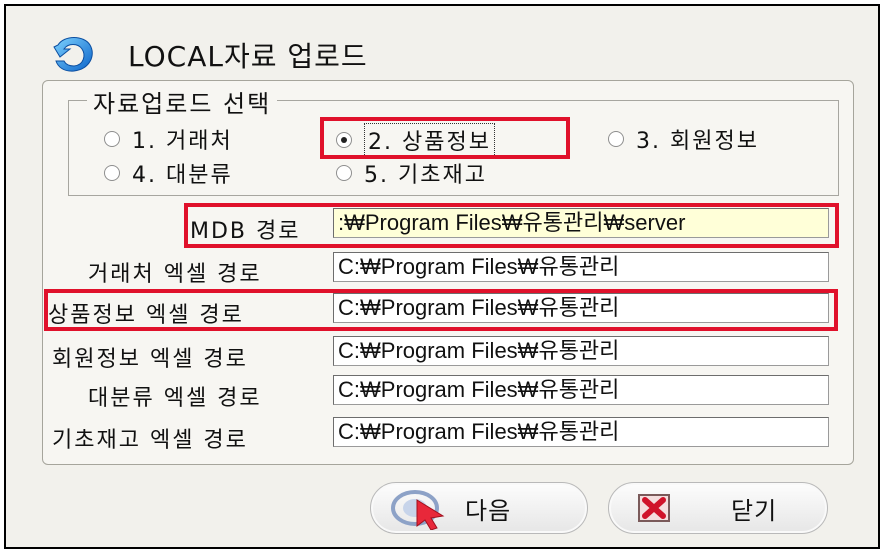 This screenshot has width=888, height=555. I want to click on next-button: 다음, so click(479, 508).